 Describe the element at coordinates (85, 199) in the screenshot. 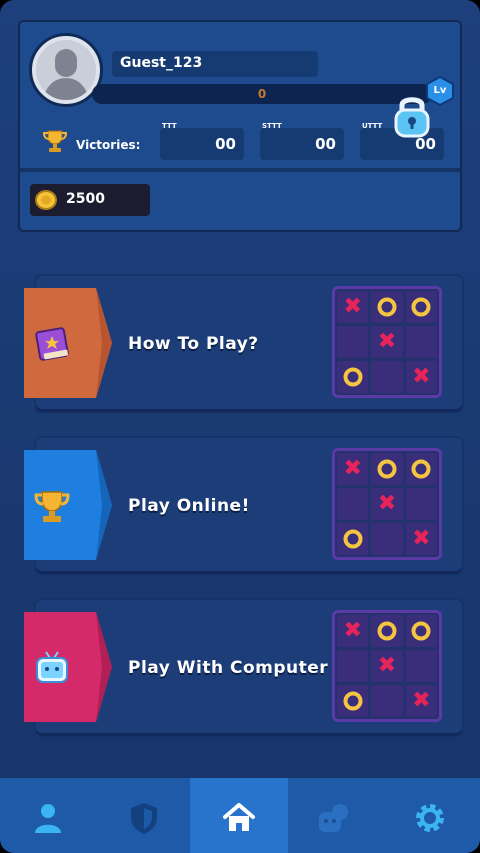

I see `coin-amount: 2500` at that location.